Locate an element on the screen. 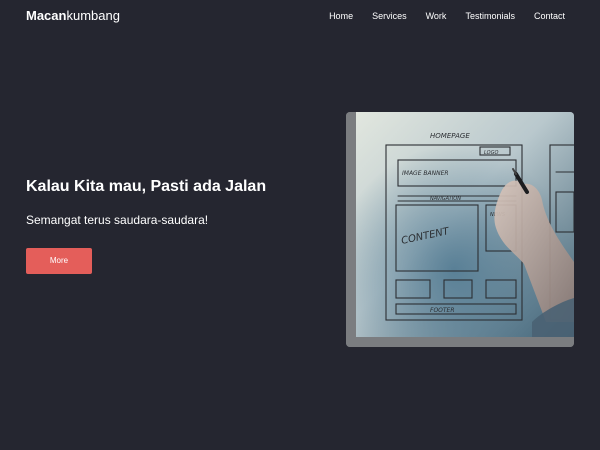 The height and width of the screenshot is (450, 600). nav-link-contact: Contact is located at coordinates (549, 16).